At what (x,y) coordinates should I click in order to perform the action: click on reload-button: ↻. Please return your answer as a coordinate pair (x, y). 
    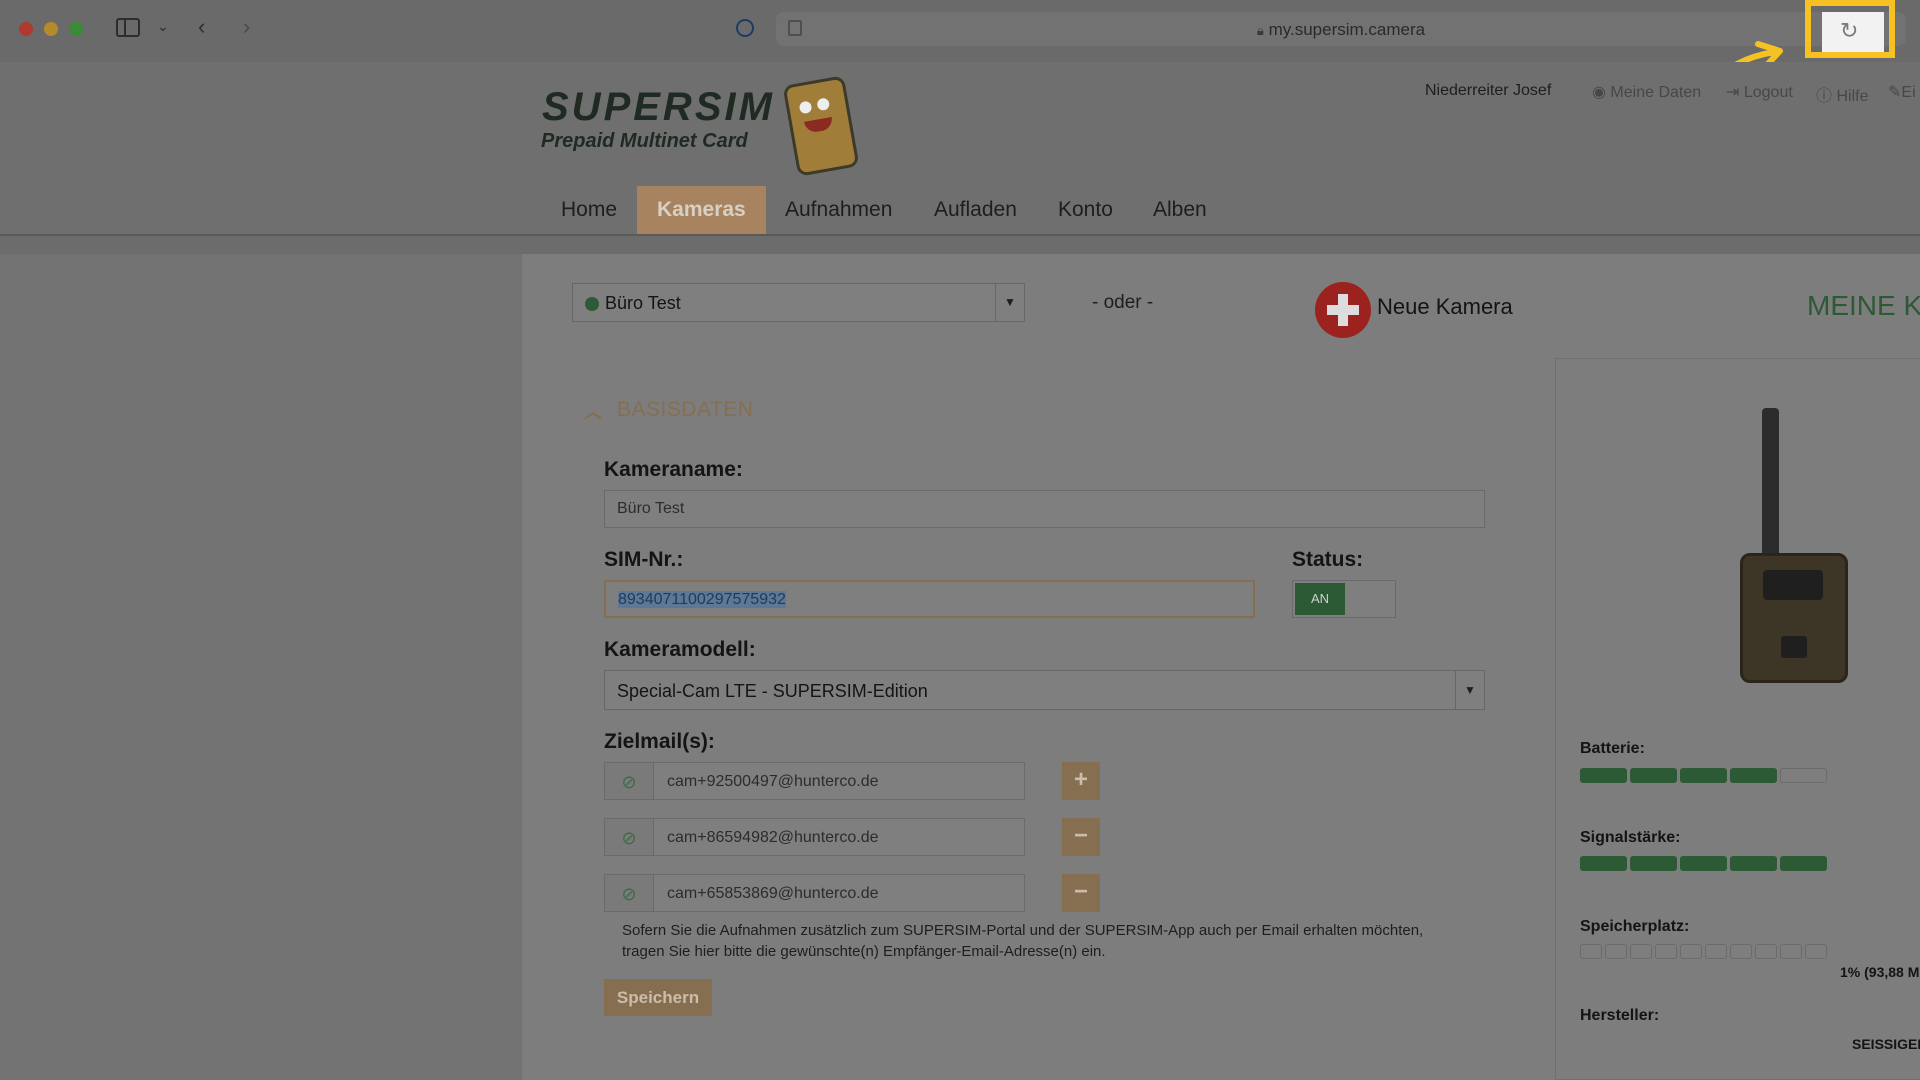
    Looking at the image, I should click on (1853, 32).